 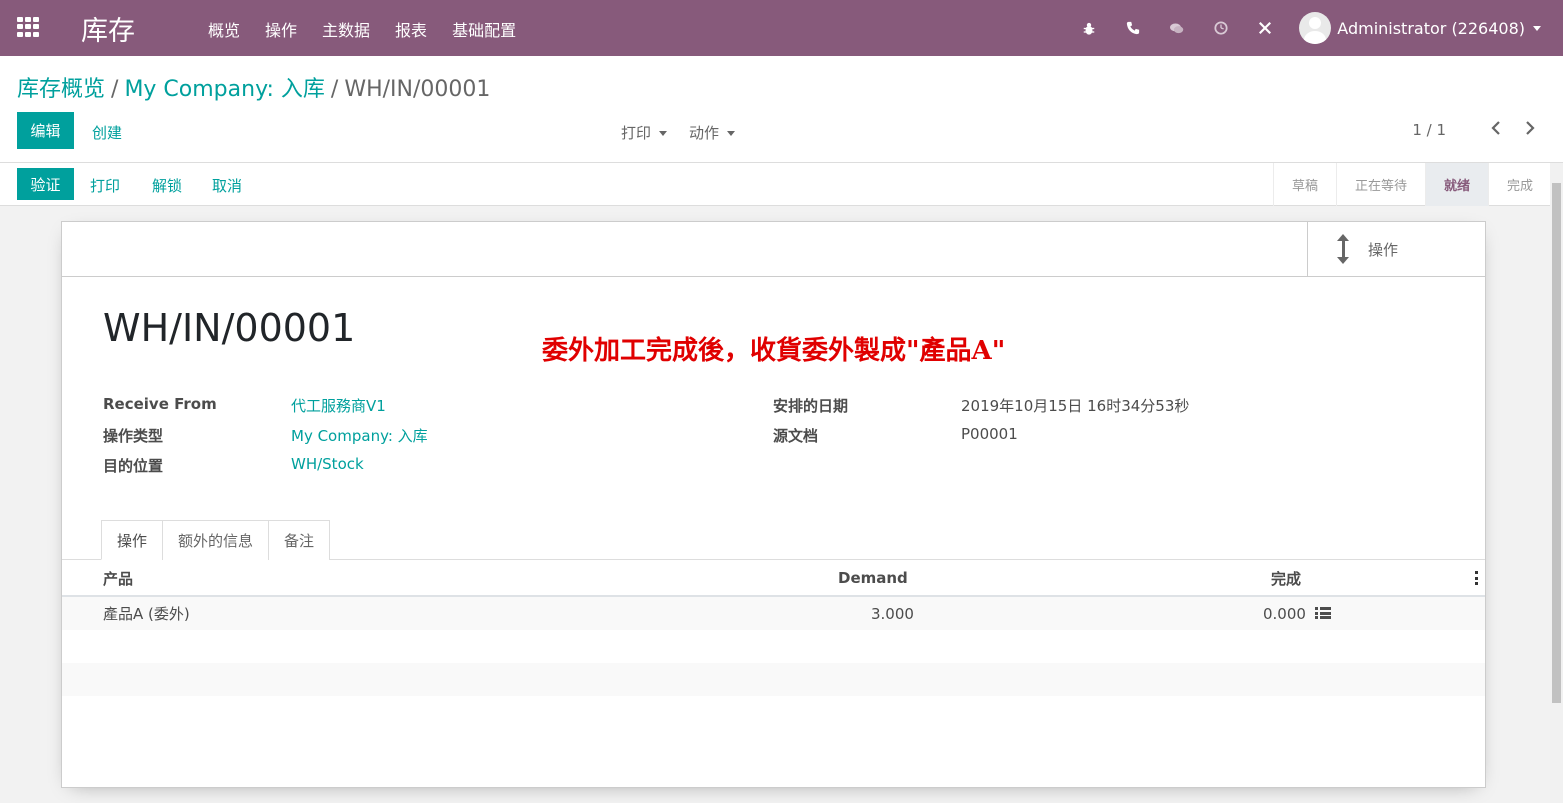 I want to click on tab-note: 备注, so click(x=299, y=540).